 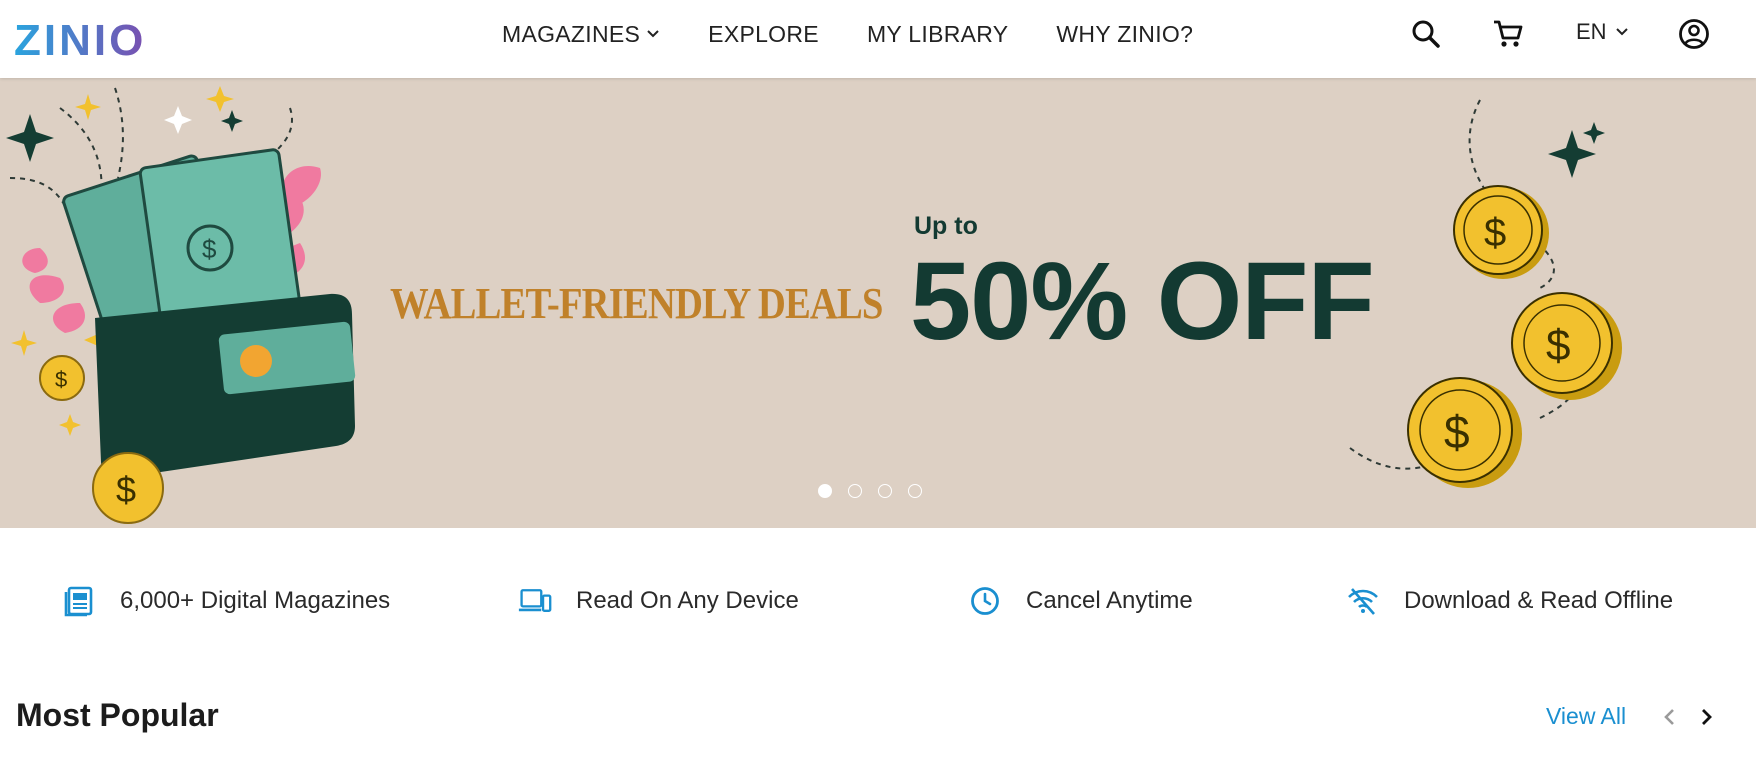 I want to click on nav-why-zinio: WHY ZINIO?, so click(x=1124, y=34).